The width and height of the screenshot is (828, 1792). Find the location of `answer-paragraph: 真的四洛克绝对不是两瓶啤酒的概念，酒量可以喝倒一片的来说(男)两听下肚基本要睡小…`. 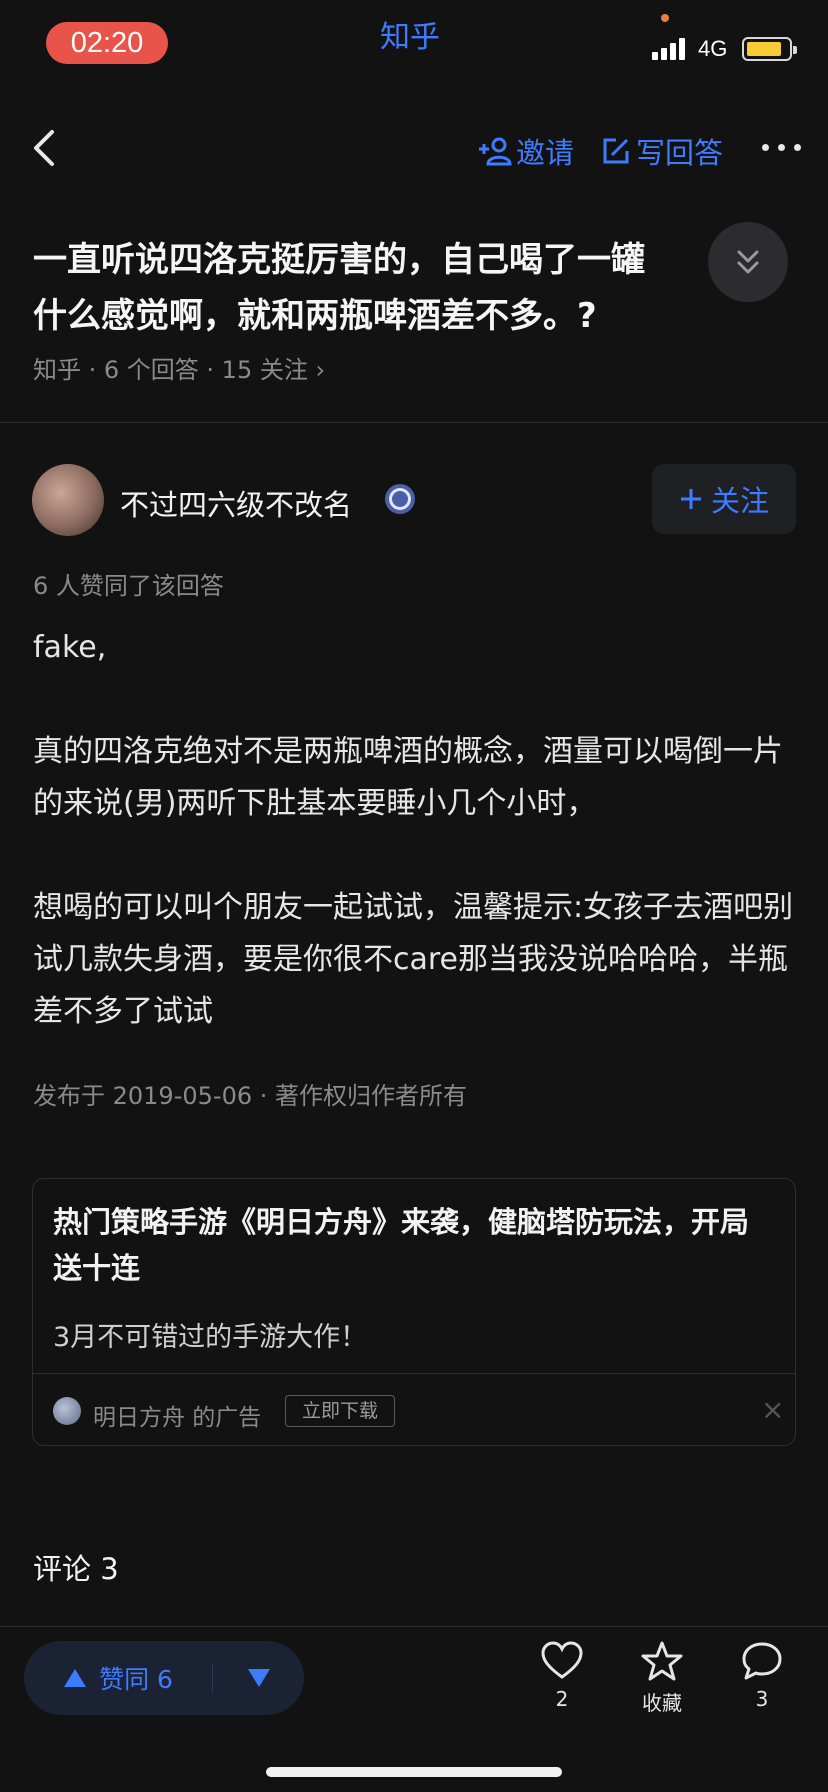

answer-paragraph: 真的四洛克绝对不是两瓶啤酒的概念，酒量可以喝倒一片的来说(男)两听下肚基本要睡小… is located at coordinates (408, 777).